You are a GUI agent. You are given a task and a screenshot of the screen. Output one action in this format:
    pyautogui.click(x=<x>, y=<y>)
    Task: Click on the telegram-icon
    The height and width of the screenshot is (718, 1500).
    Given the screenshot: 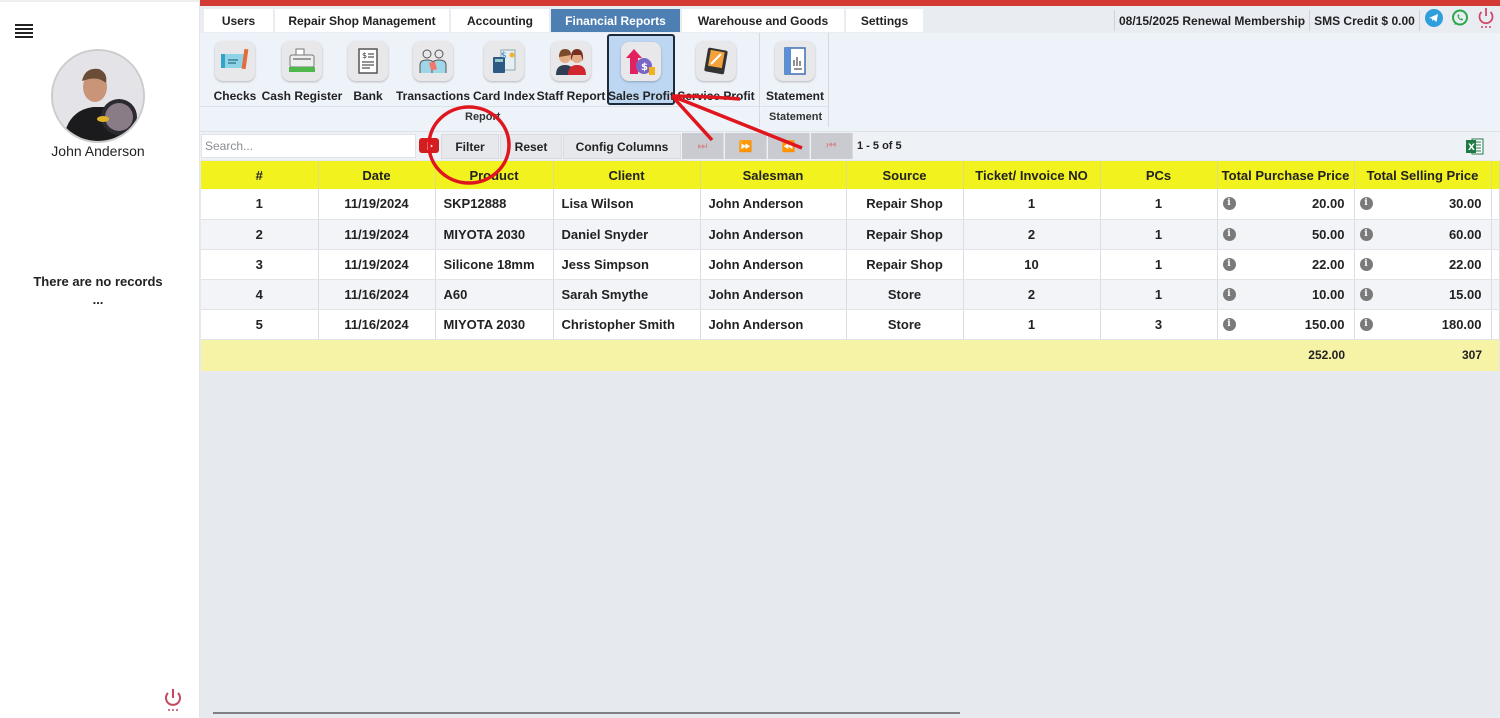 What is the action you would take?
    pyautogui.click(x=1434, y=20)
    